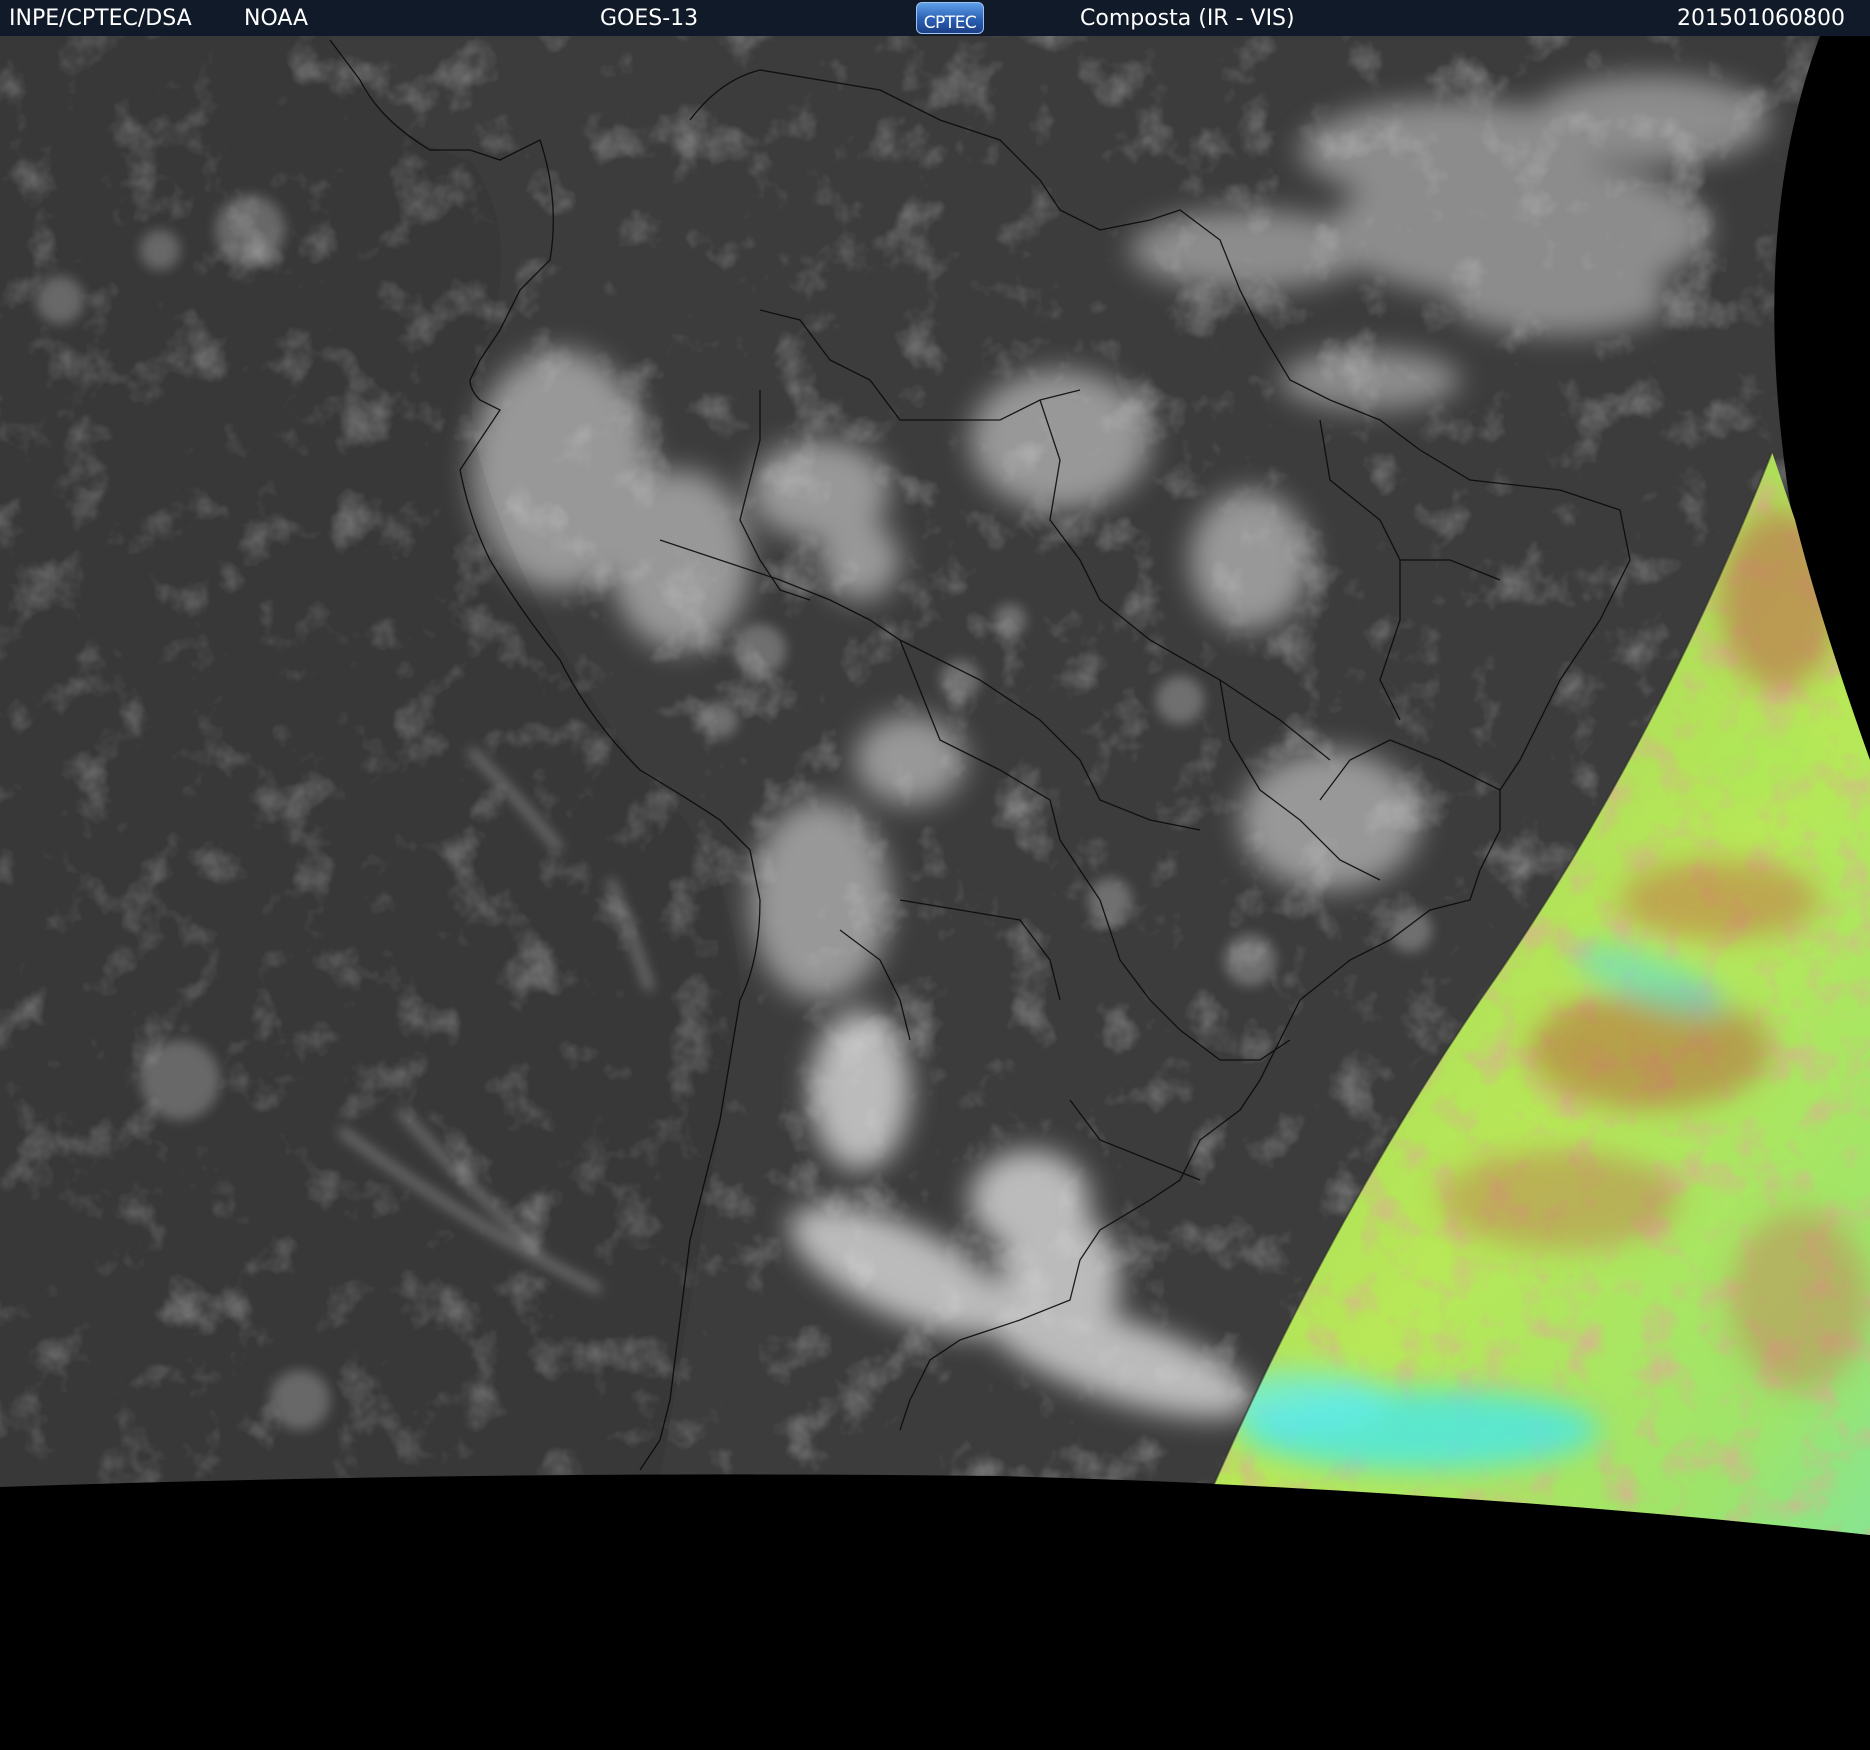 Image resolution: width=1870 pixels, height=1750 pixels. I want to click on source-label: INPE/CPTEC/DSA, so click(100, 18).